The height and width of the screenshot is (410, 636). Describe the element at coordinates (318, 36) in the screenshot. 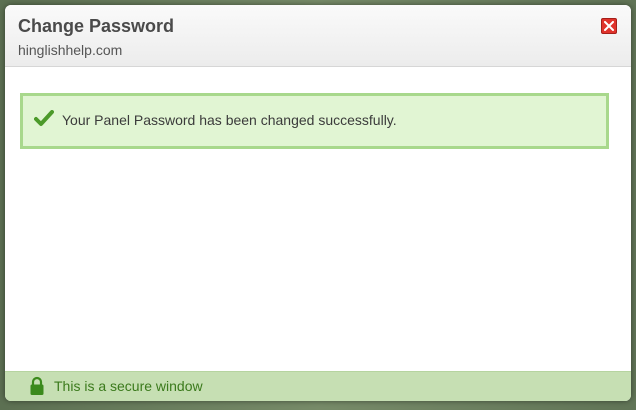

I see `dialog-header: Change Password hinglishhelp.com` at that location.